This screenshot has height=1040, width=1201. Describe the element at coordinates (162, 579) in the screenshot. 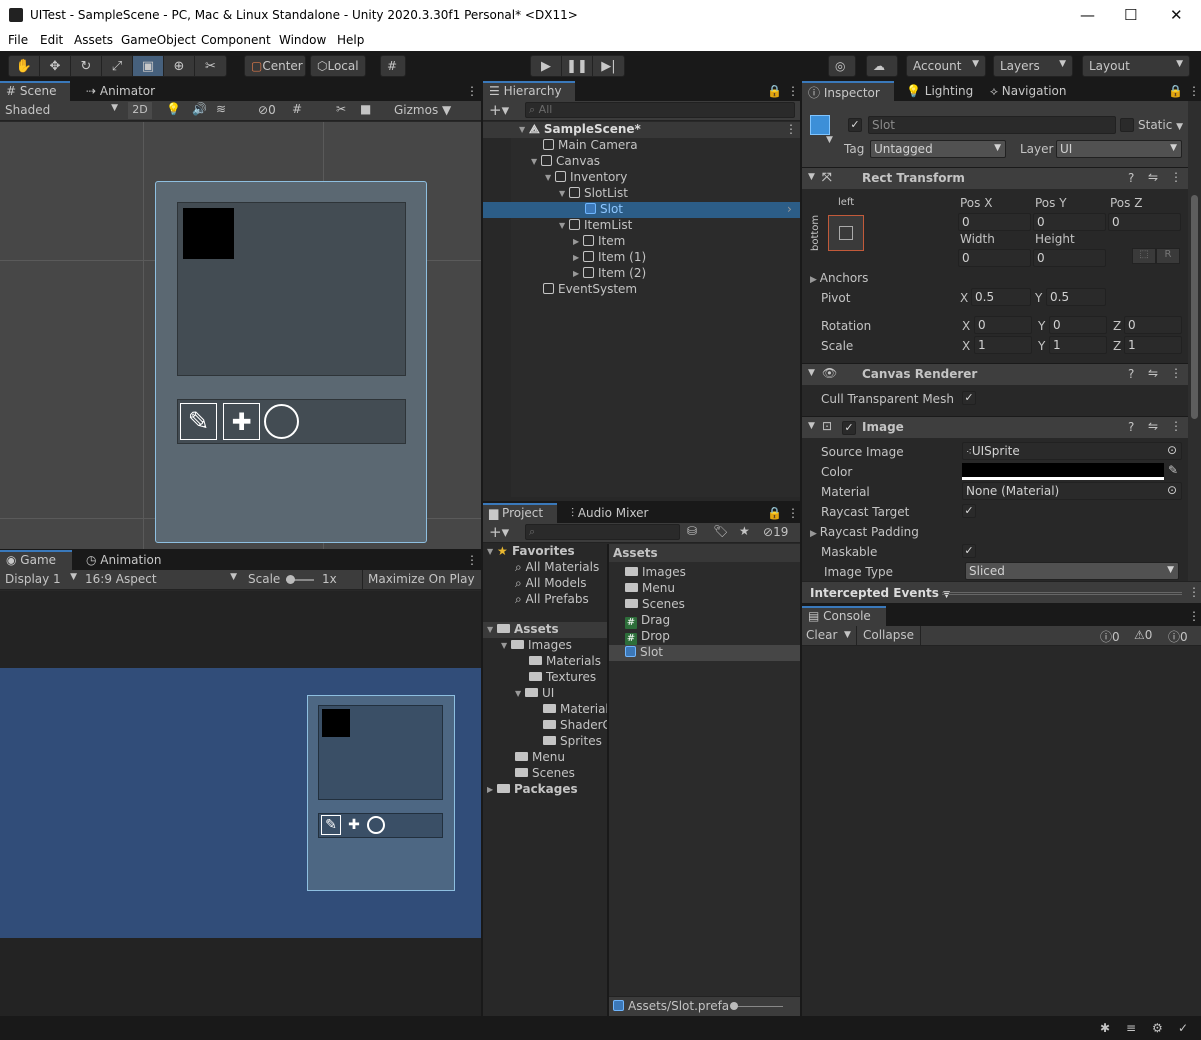

I see `aspect-dropdown: 16:9 Aspect ▼` at that location.